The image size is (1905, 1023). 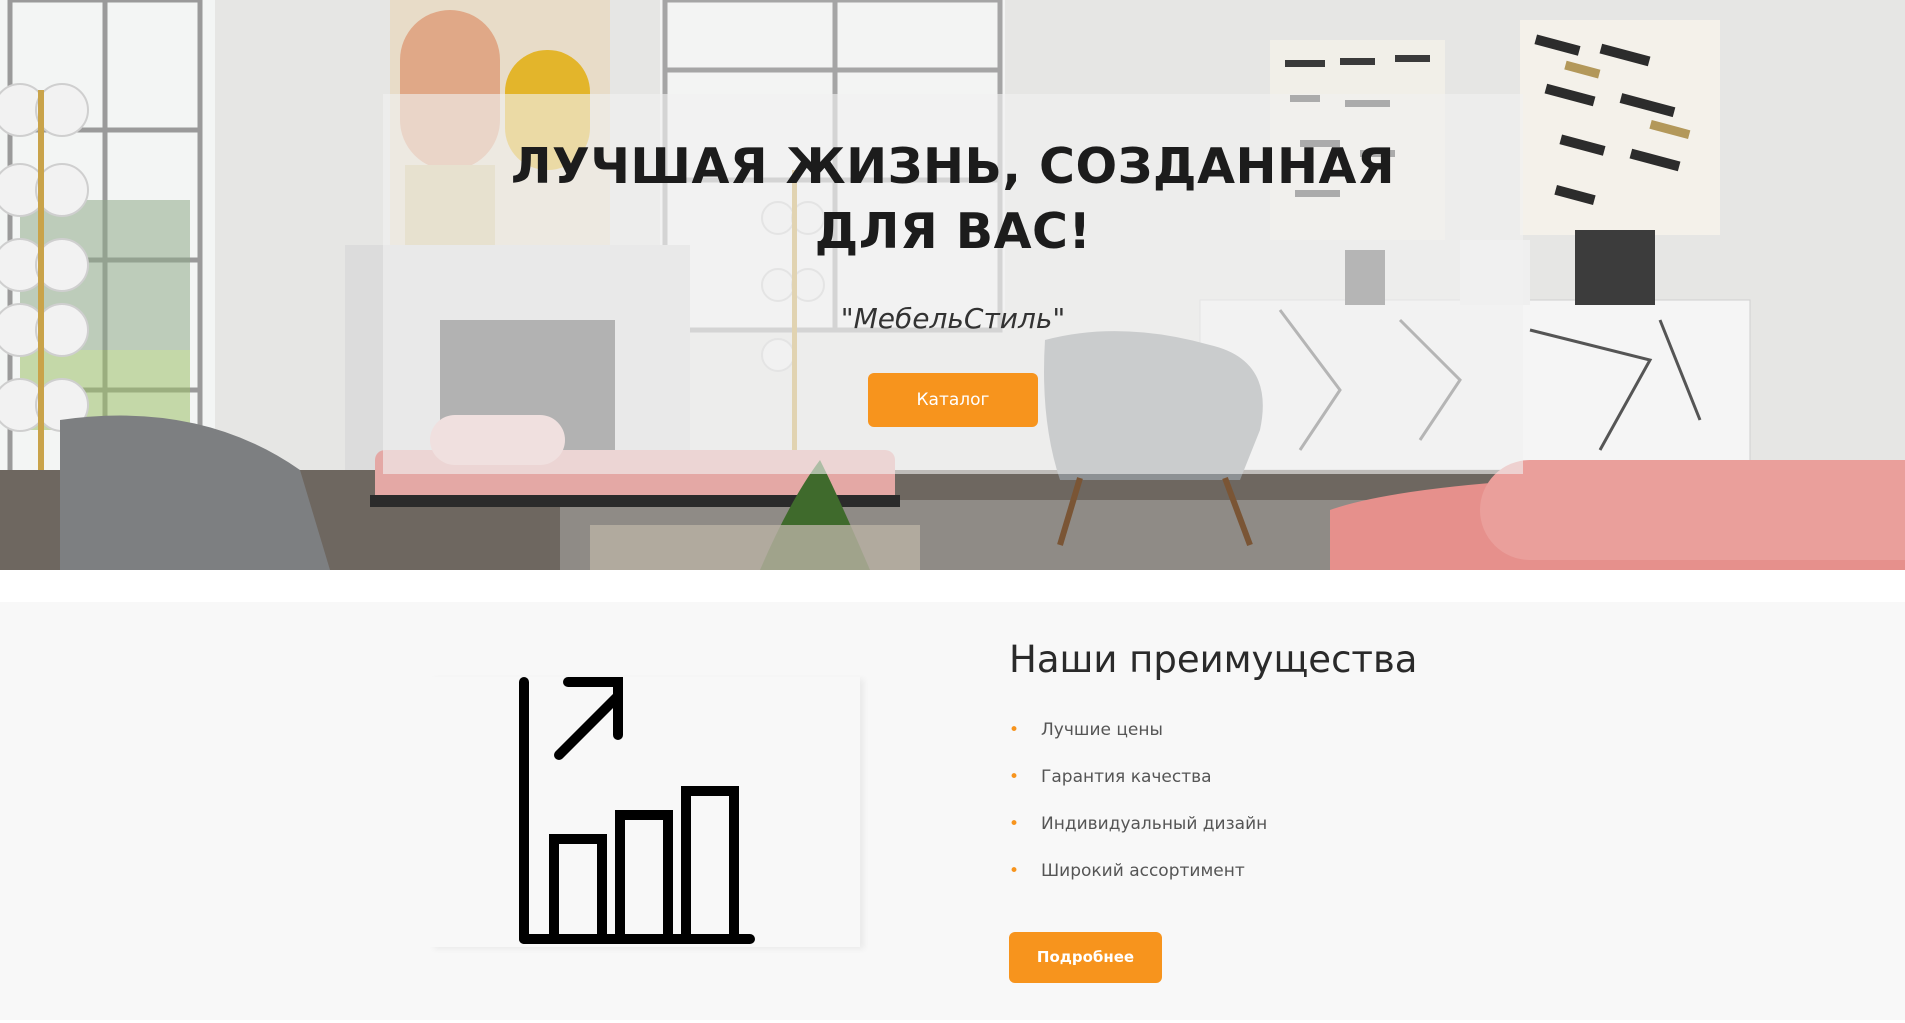 I want to click on advantages-title: Наши преимущества, so click(x=1213, y=659).